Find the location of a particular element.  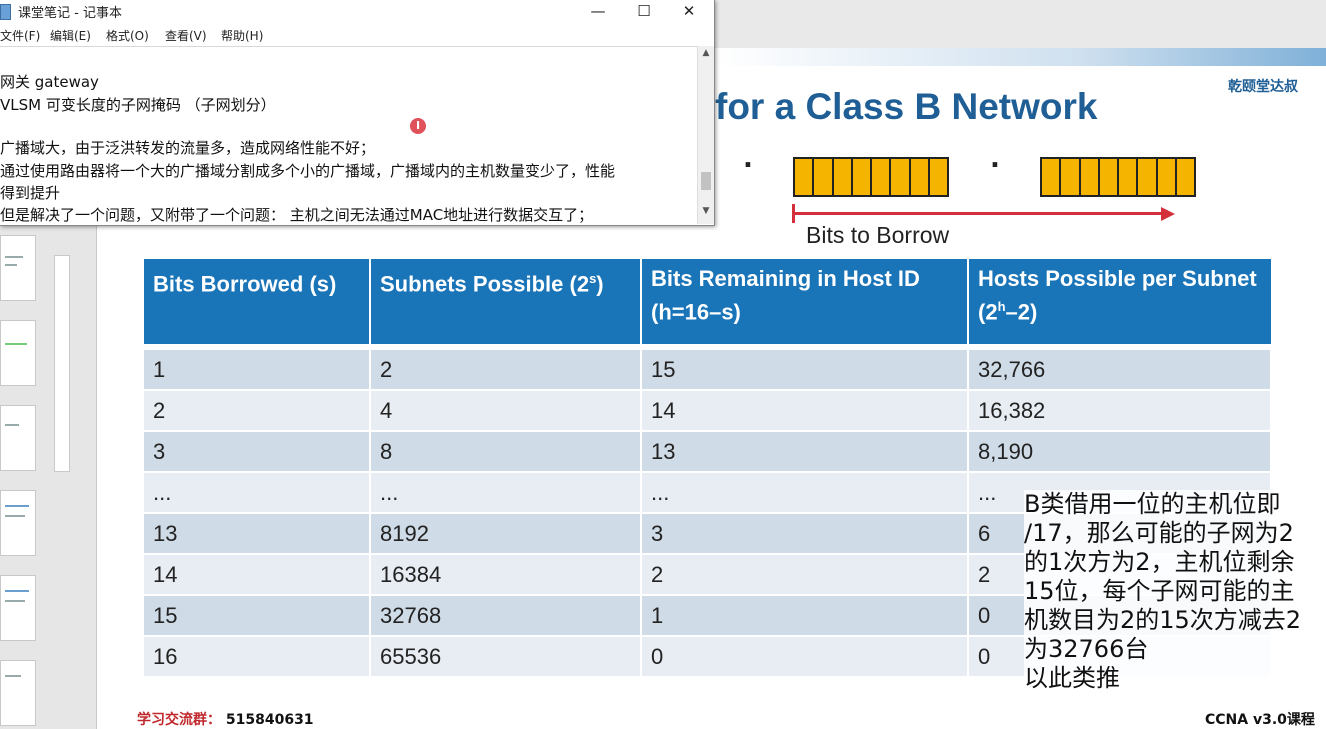

table-cell: 8 is located at coordinates (506, 451).